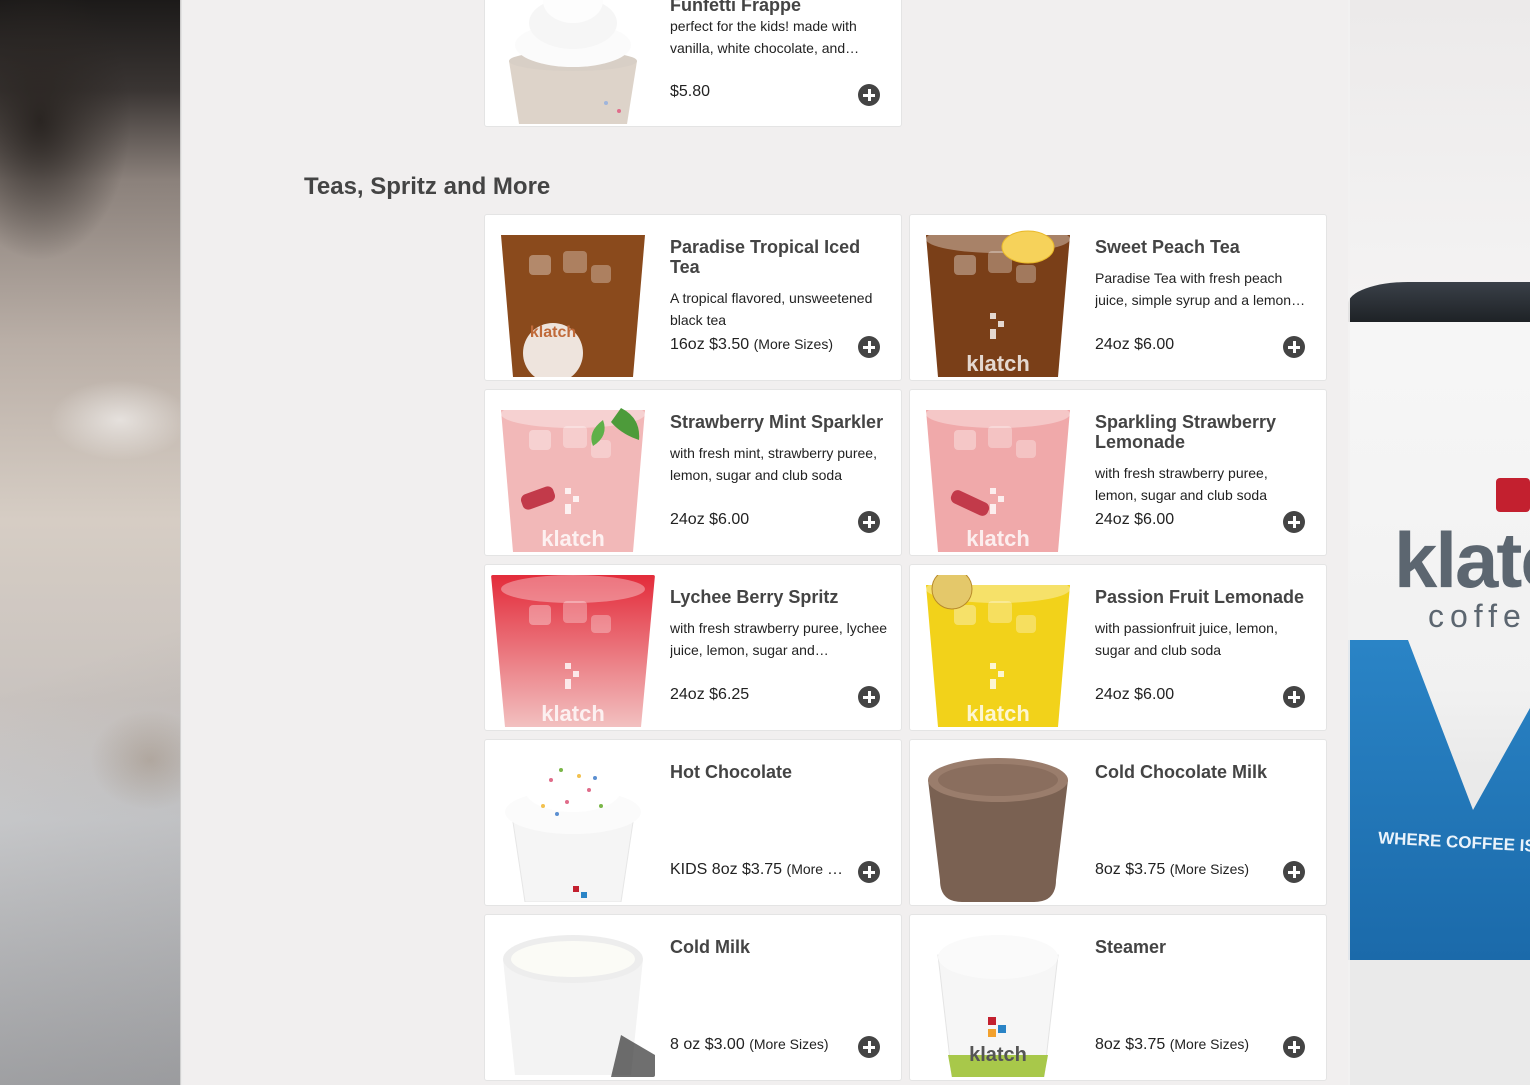  I want to click on item-name: Sparkling Strawberry Lemonade, so click(1186, 432).